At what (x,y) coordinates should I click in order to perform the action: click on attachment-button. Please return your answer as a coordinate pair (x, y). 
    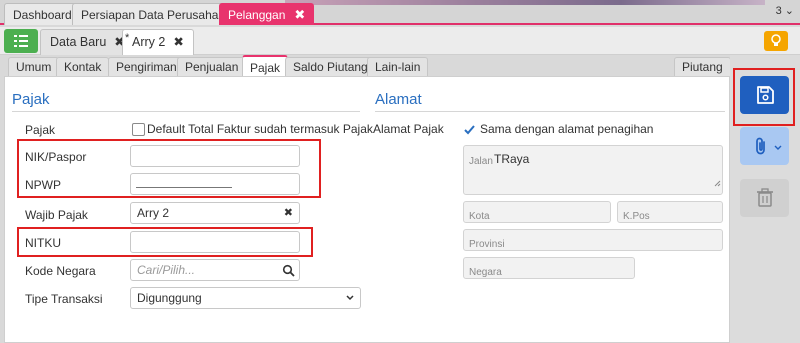
    Looking at the image, I should click on (764, 146).